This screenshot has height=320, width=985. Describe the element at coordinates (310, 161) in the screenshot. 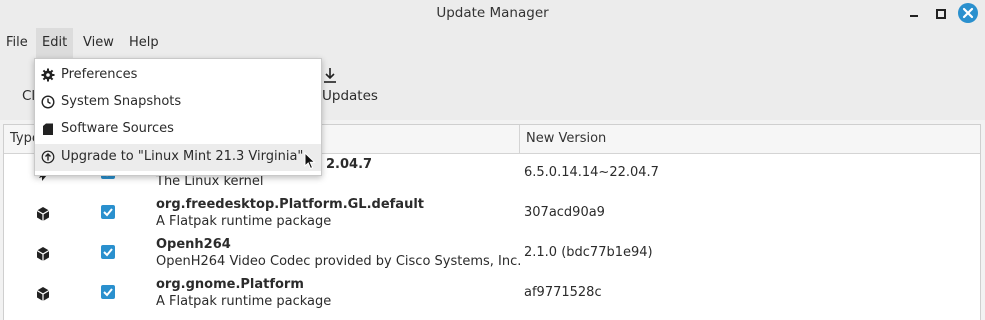

I see `mouse-cursor-icon` at that location.